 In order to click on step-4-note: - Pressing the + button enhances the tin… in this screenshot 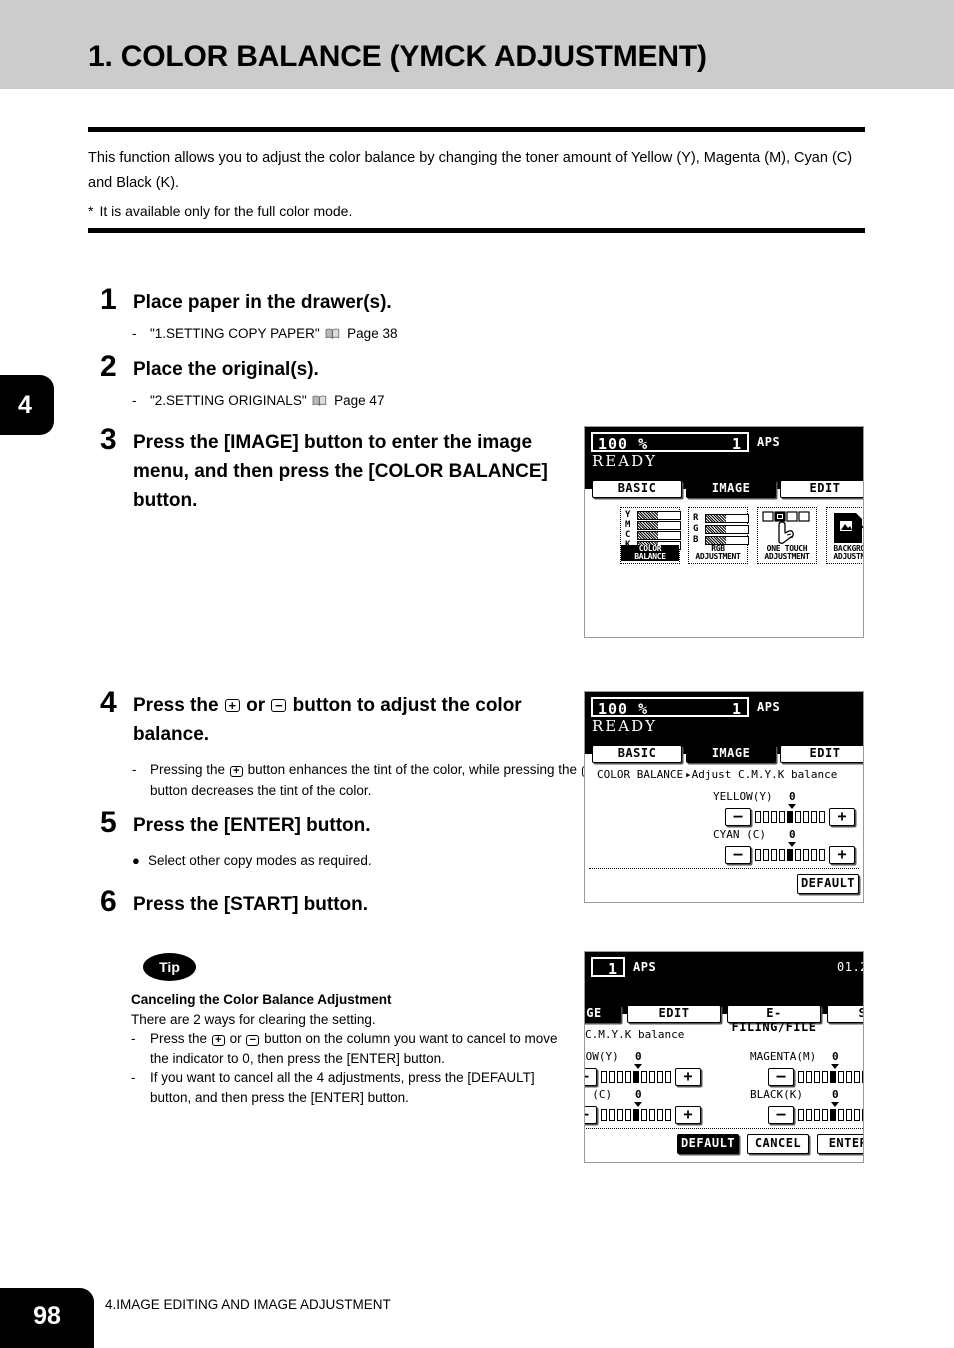, I will do `click(366, 780)`.